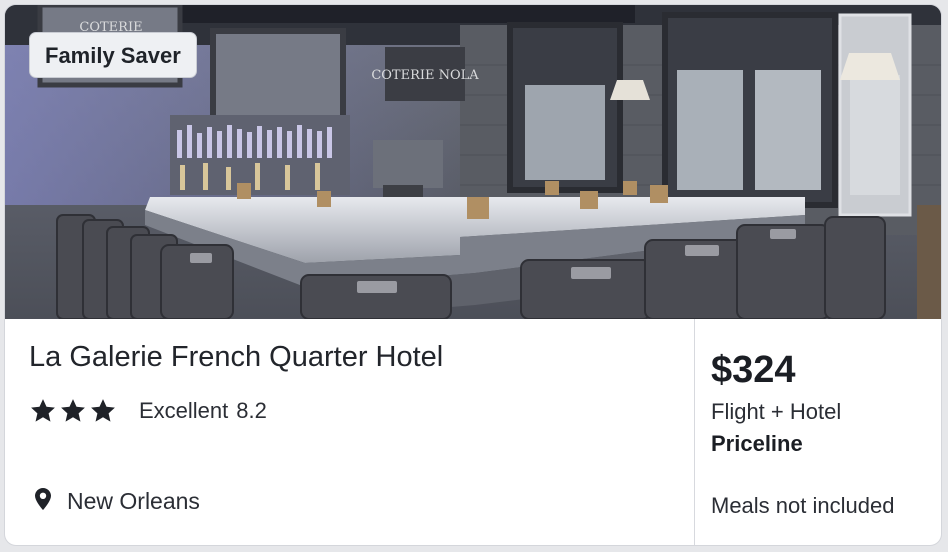 The height and width of the screenshot is (552, 948). What do you see at coordinates (133, 501) in the screenshot?
I see `location-name: New Orleans` at bounding box center [133, 501].